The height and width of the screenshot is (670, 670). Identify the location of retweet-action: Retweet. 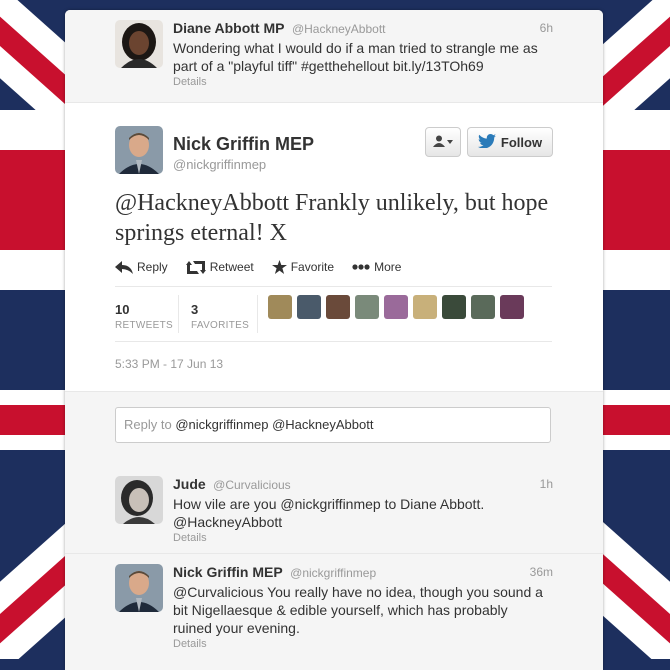
(219, 267).